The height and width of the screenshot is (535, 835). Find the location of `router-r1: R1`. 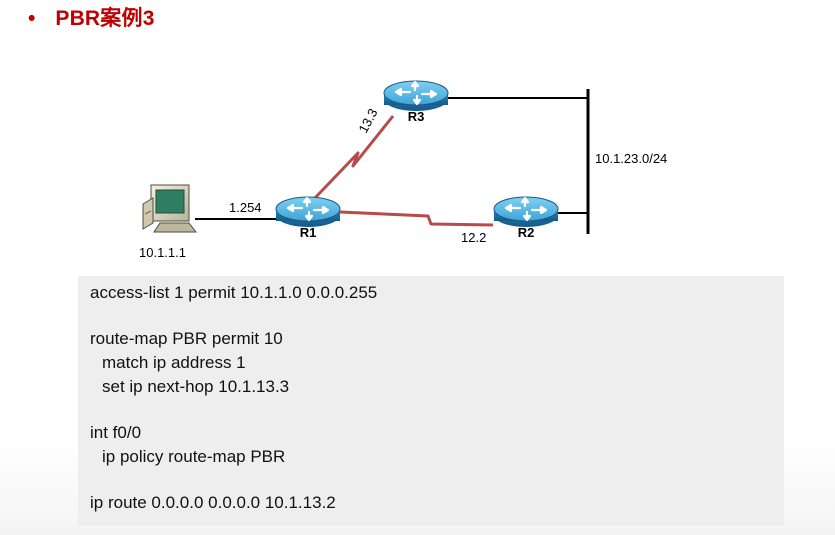

router-r1: R1 is located at coordinates (308, 218).